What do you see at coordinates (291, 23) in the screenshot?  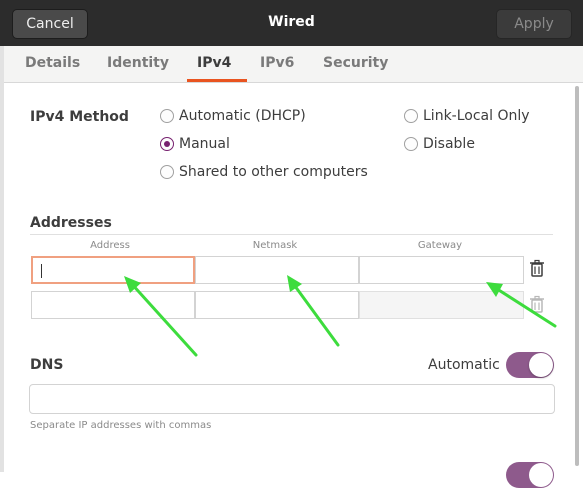 I see `header-bar: Cancel Wired Apply` at bounding box center [291, 23].